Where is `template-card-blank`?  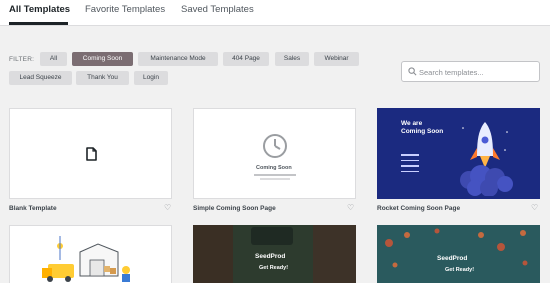 template-card-blank is located at coordinates (90, 153).